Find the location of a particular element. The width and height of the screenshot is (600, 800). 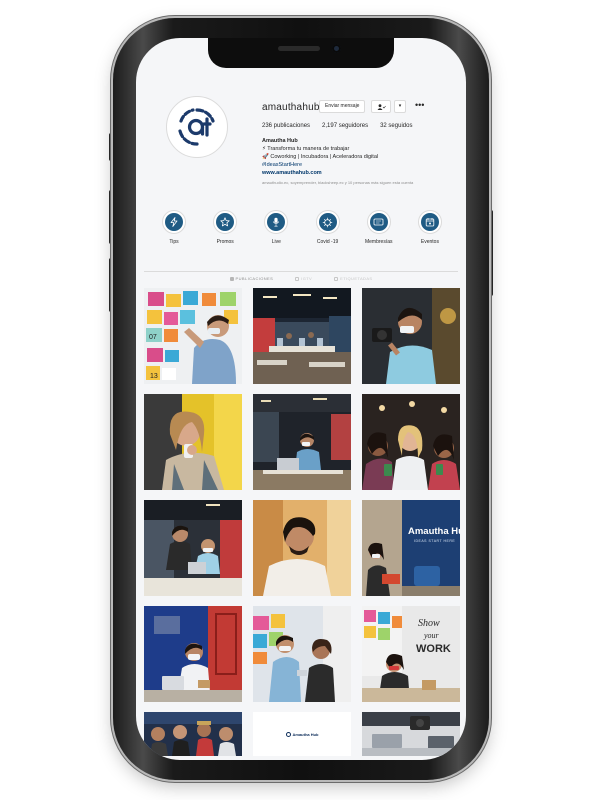

highlight-label: Live is located at coordinates (276, 242).